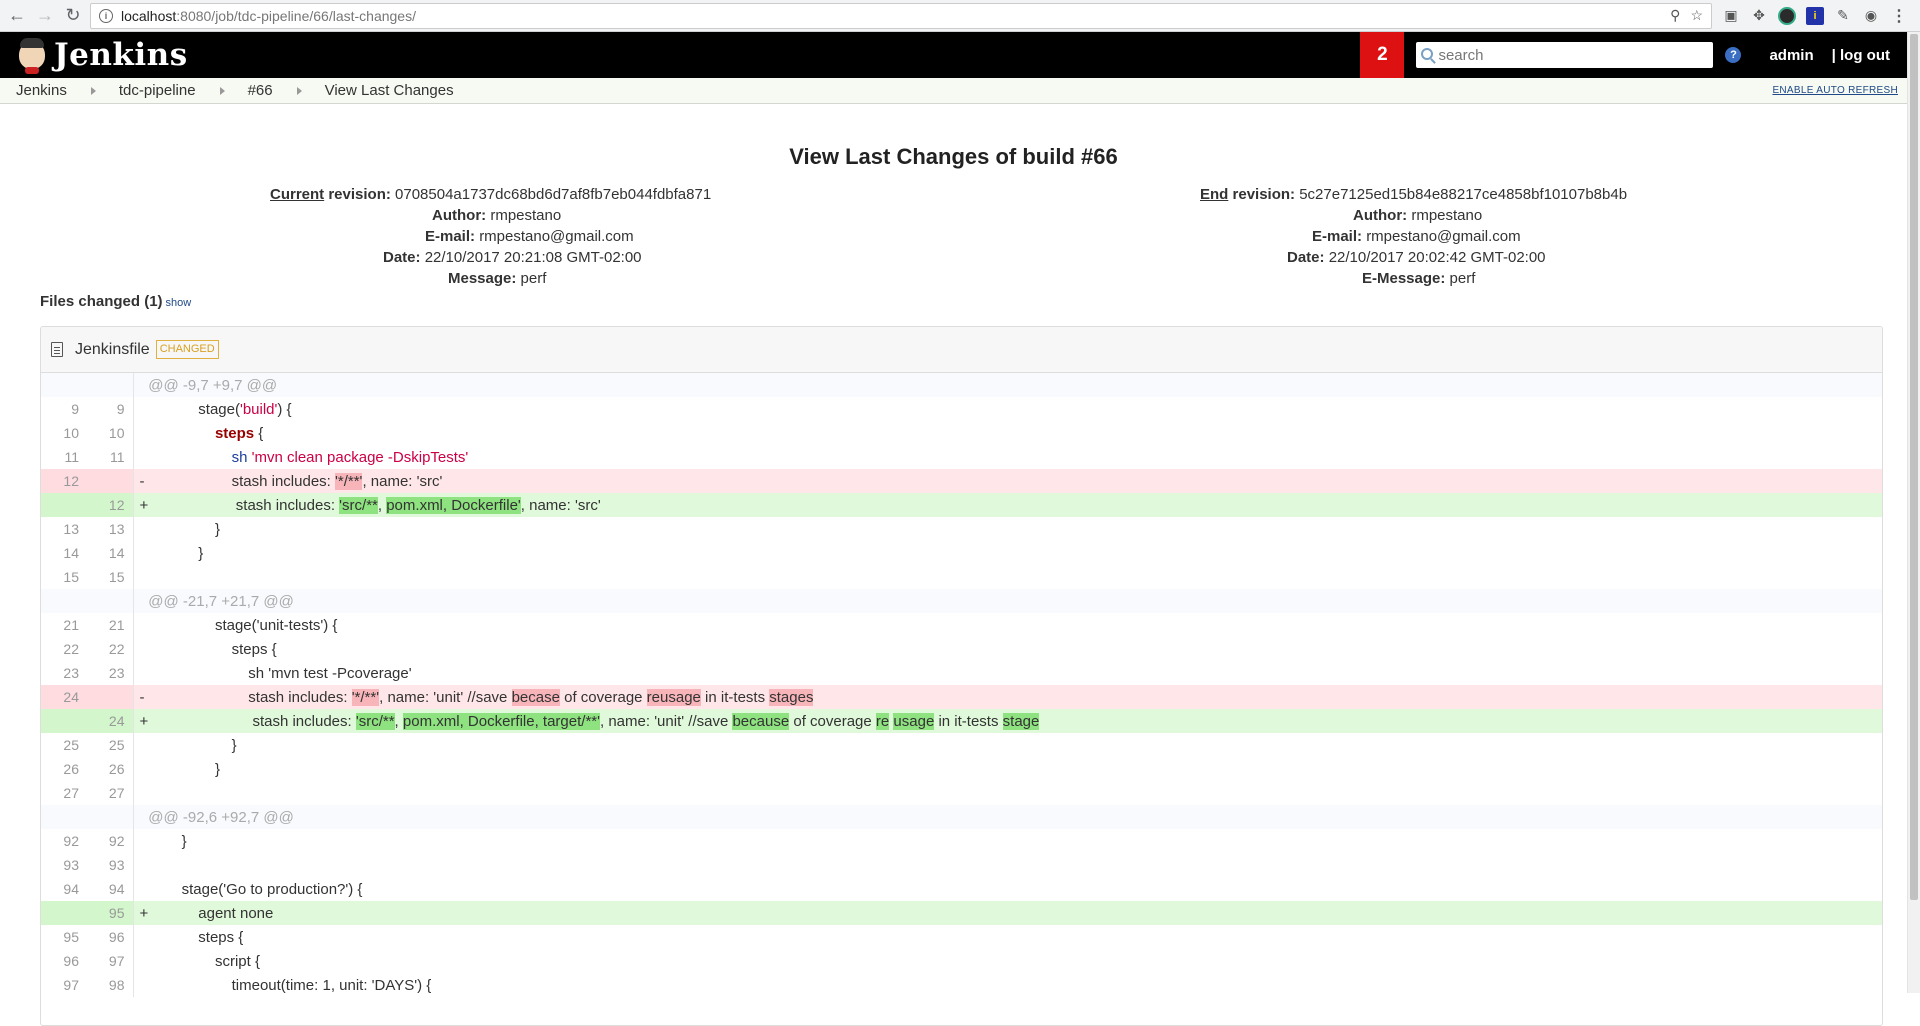 The width and height of the screenshot is (1920, 1026). What do you see at coordinates (1696, 15) in the screenshot?
I see `bookmark-star-icon: ☆` at bounding box center [1696, 15].